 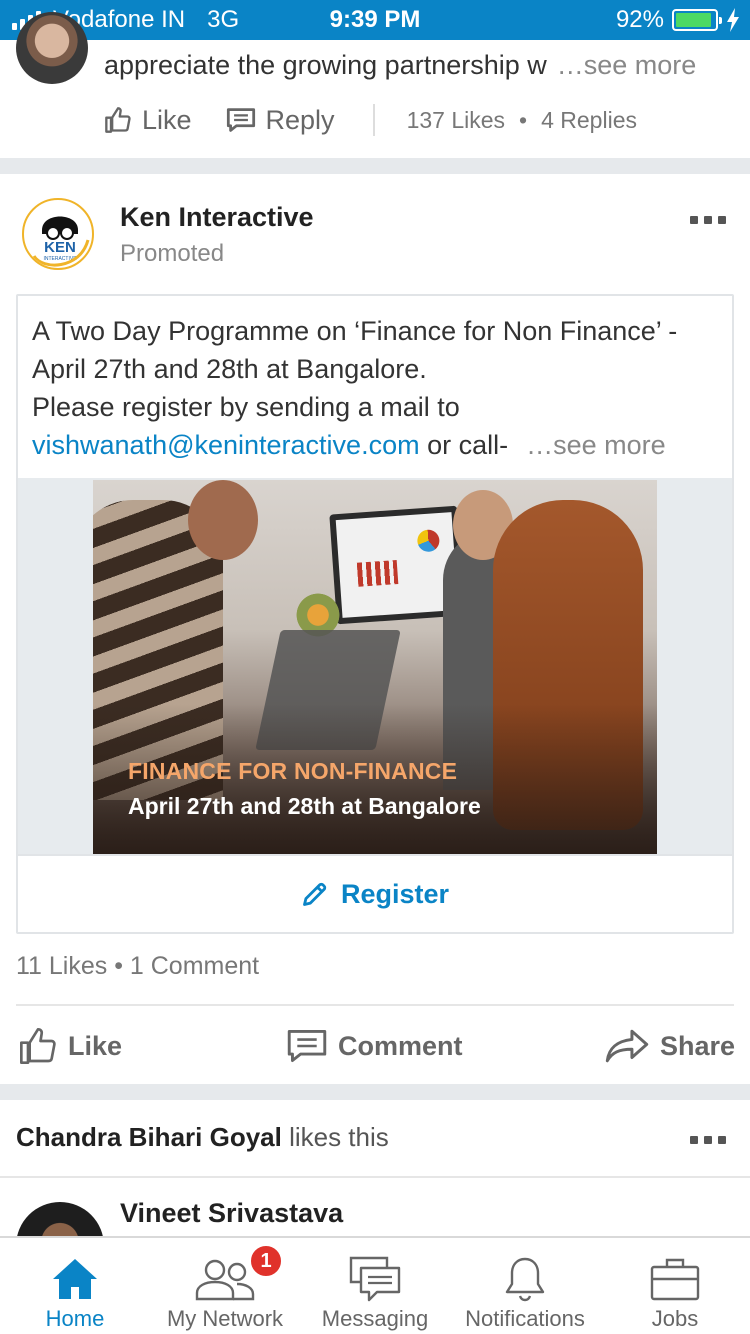 What do you see at coordinates (95, 1045) in the screenshot?
I see `post-like-label: Like` at bounding box center [95, 1045].